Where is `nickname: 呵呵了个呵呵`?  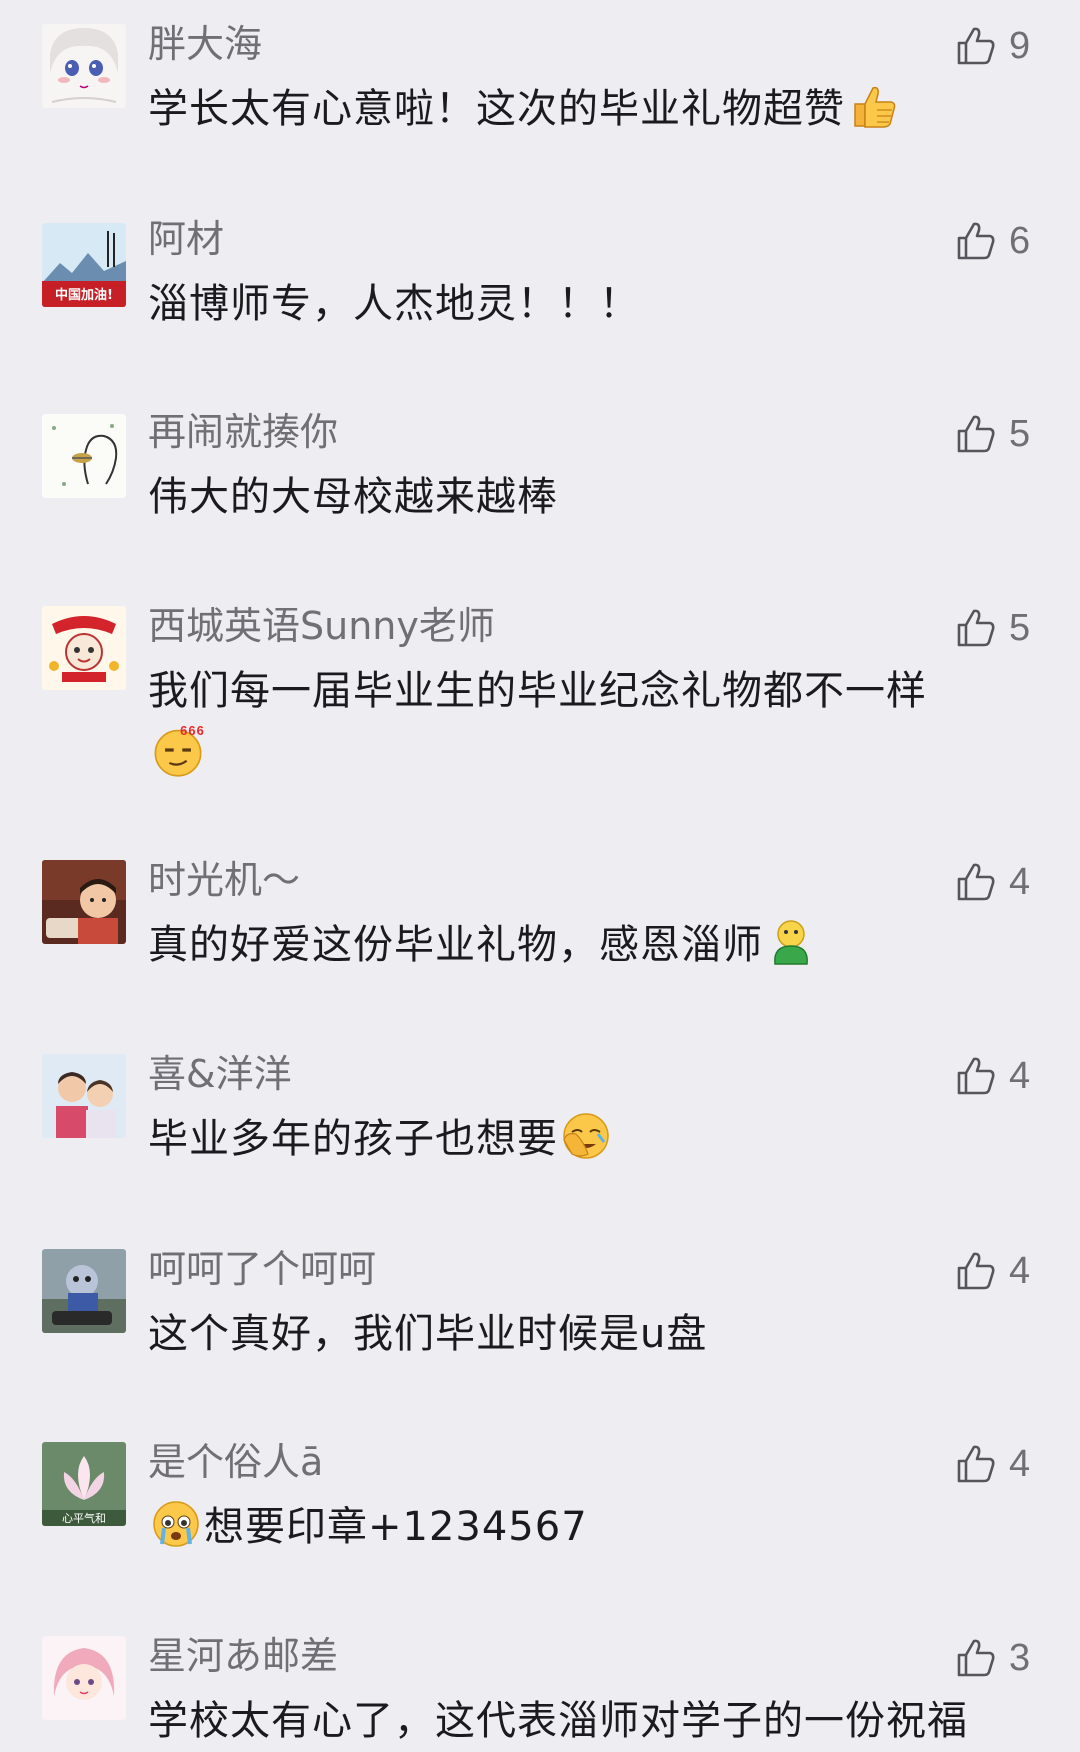 nickname: 呵呵了个呵呵 is located at coordinates (262, 1269).